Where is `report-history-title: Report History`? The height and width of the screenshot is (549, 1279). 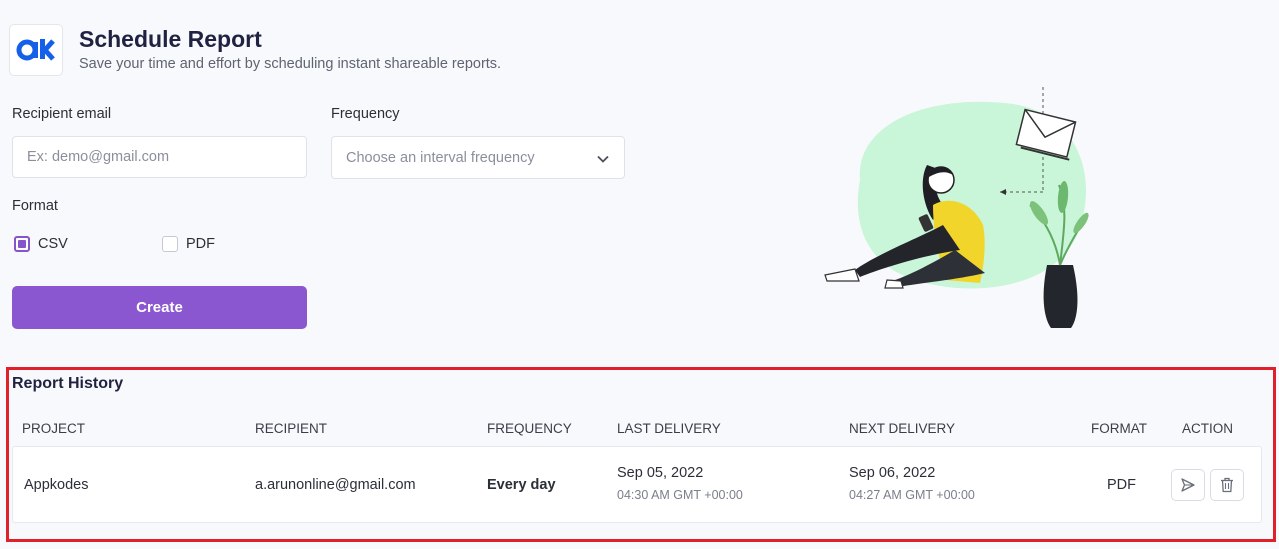 report-history-title: Report History is located at coordinates (68, 383).